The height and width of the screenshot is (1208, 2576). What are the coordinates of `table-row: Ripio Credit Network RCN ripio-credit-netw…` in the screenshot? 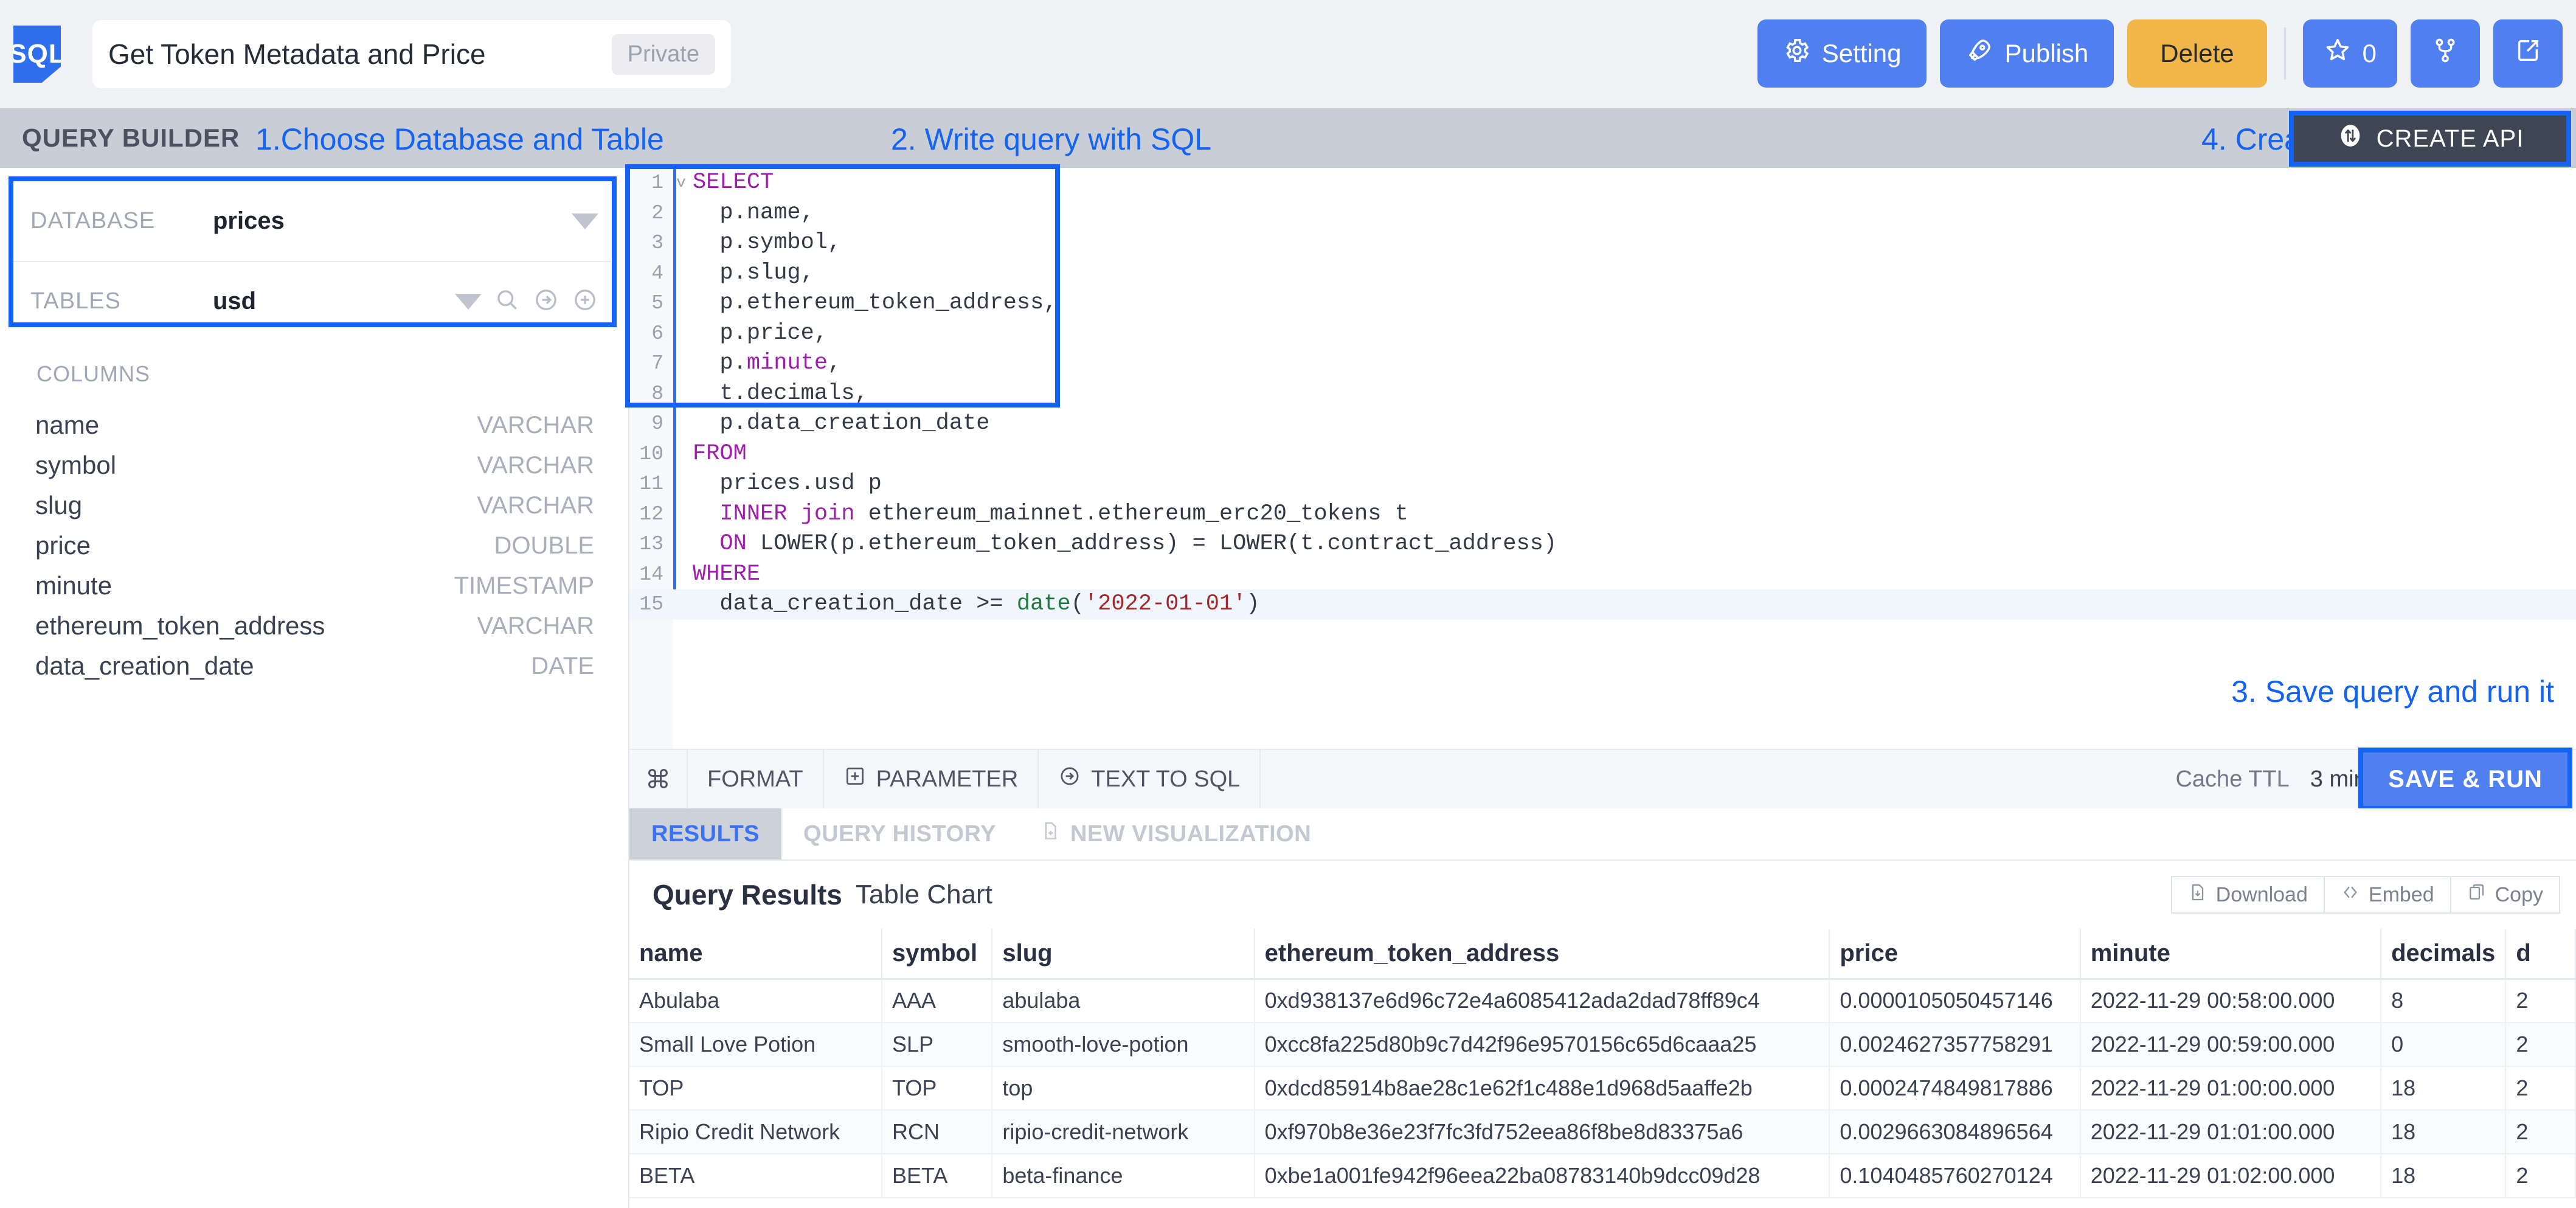 It's located at (1602, 1132).